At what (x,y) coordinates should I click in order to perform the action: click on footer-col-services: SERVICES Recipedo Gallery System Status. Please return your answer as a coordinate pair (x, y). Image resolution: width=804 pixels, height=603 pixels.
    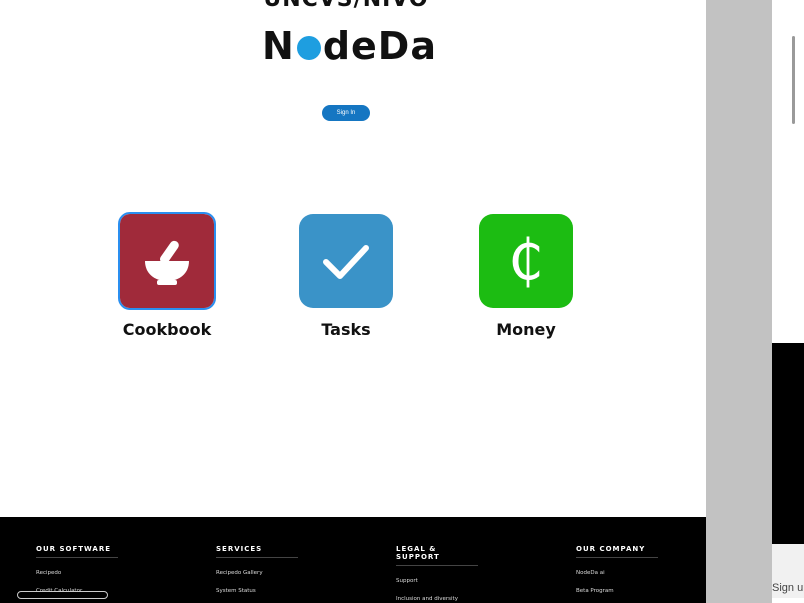
    Looking at the image, I should click on (257, 569).